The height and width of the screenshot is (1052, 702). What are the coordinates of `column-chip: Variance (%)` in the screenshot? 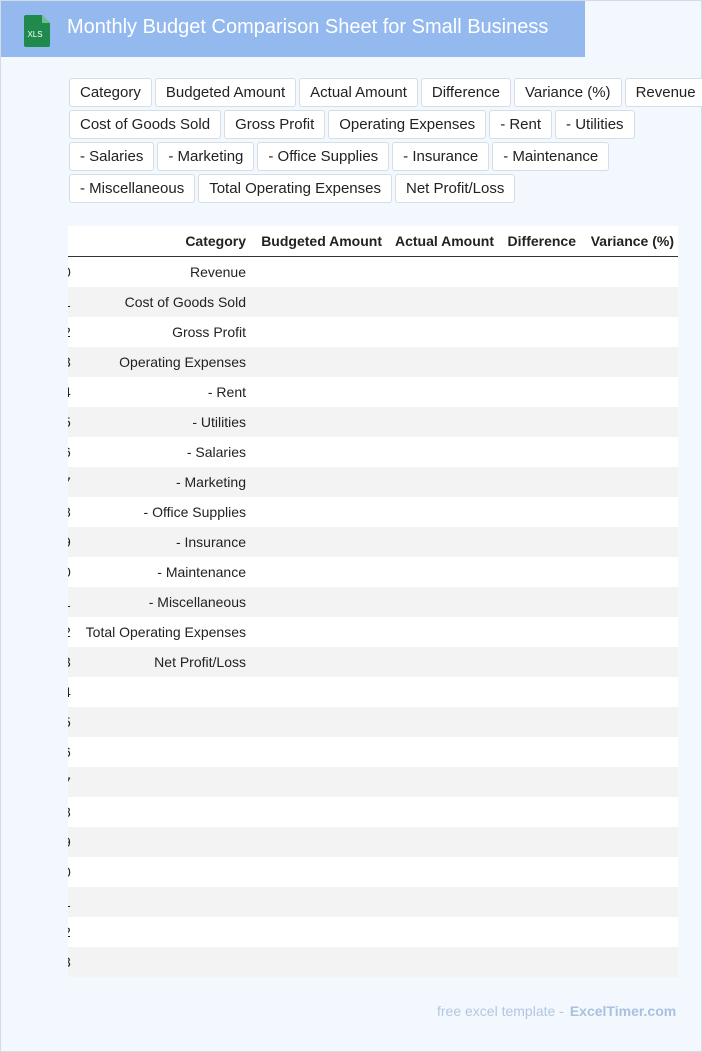 It's located at (567, 92).